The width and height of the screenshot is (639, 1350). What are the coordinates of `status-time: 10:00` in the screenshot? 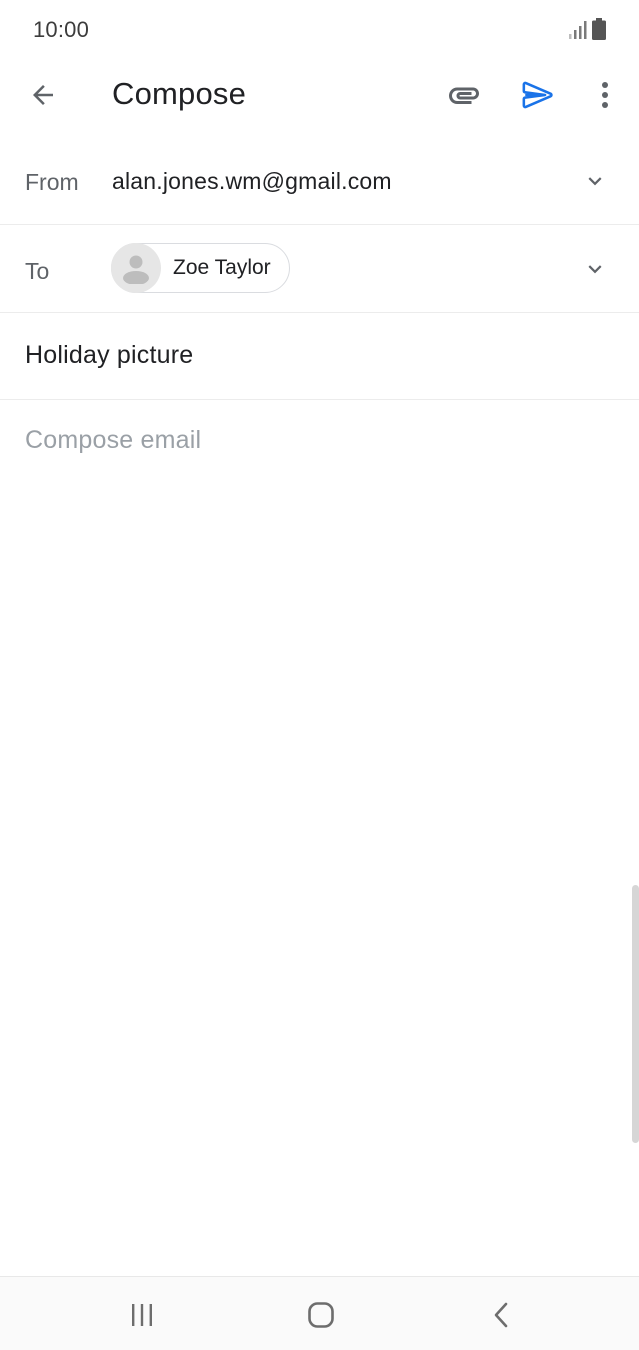 It's located at (61, 29).